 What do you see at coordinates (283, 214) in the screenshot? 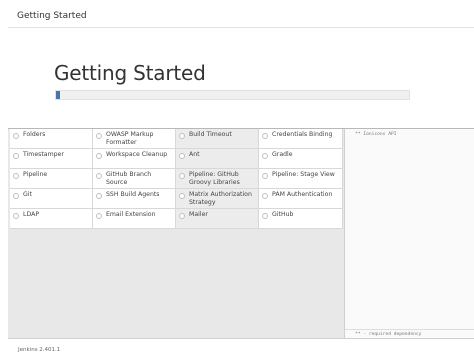
I see `plugin-label: GitHub` at bounding box center [283, 214].